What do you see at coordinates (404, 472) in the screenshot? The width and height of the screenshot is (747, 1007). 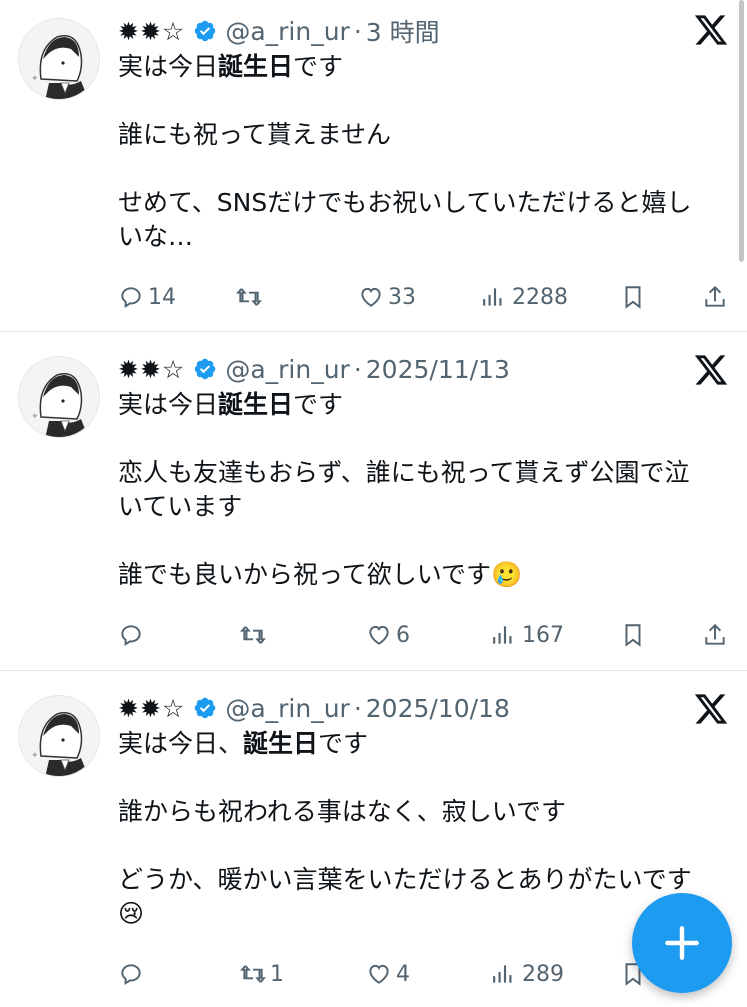 I see `tweet-line: 恋人も友達もおらず、誰にも祝って貰えず公園で泣` at bounding box center [404, 472].